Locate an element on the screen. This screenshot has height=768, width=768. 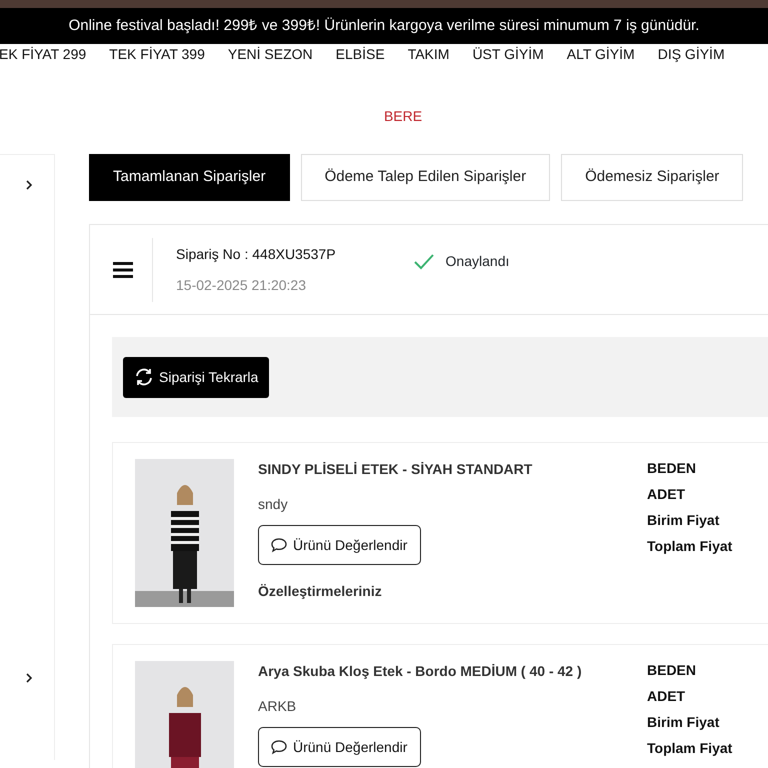
product-code: ARKB is located at coordinates (278, 706).